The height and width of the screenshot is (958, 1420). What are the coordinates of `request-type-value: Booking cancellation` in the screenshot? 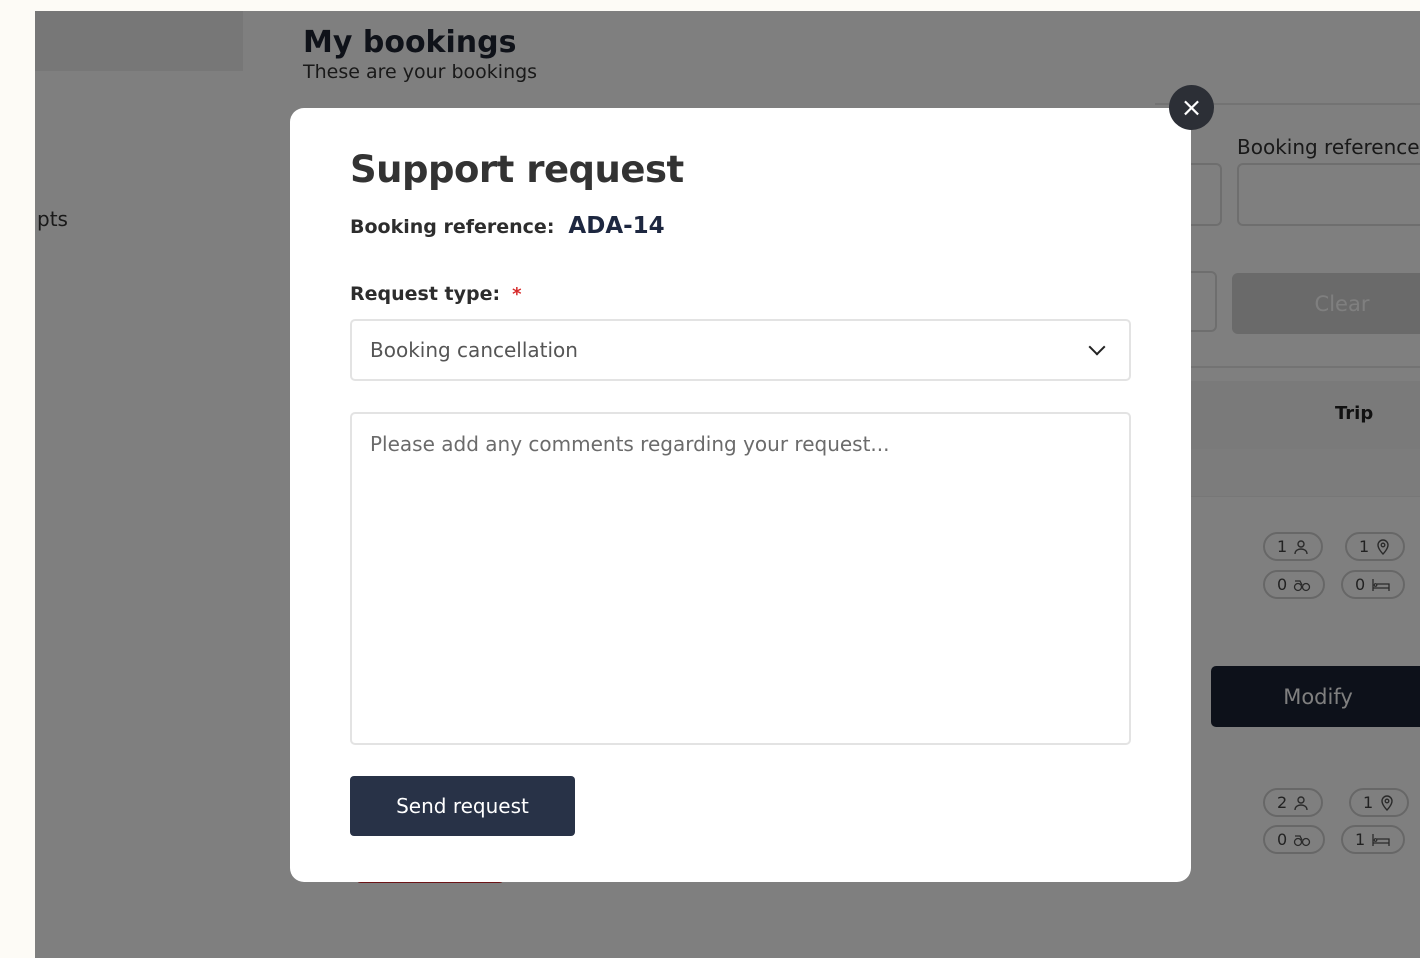 It's located at (474, 350).